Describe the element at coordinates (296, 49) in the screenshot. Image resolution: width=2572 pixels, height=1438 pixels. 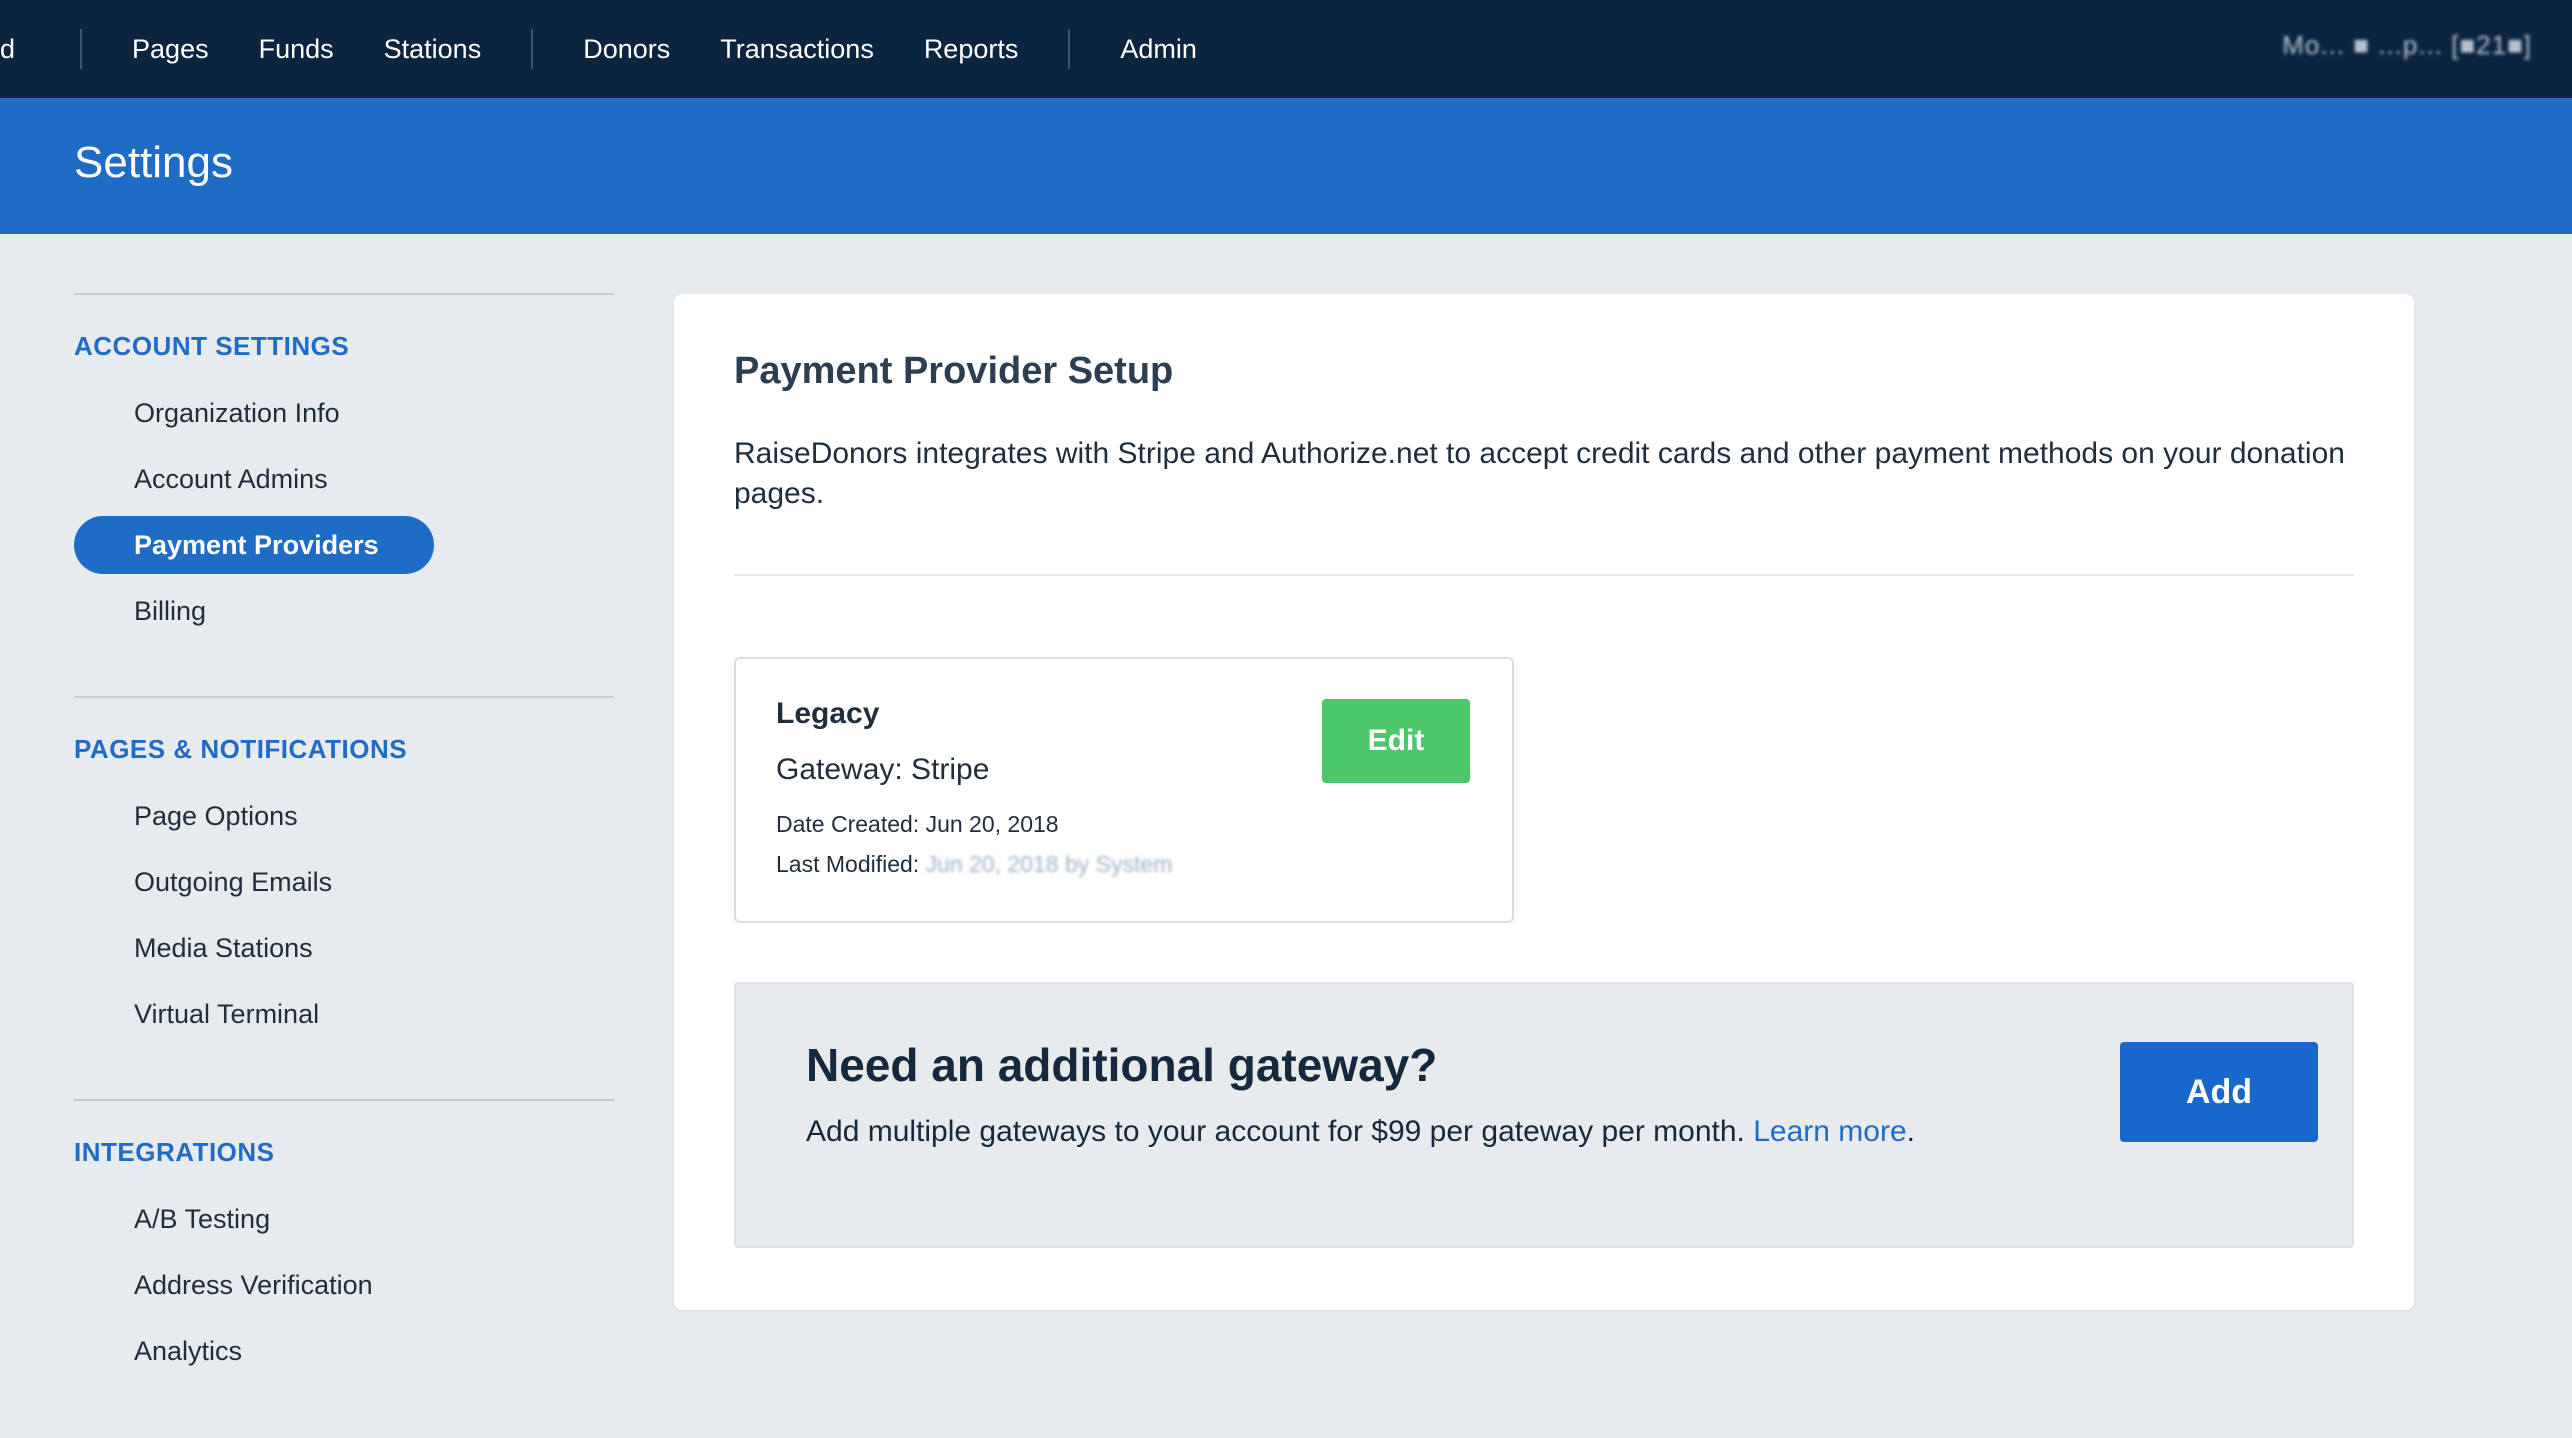
I see `nav-item-funds: Funds` at that location.